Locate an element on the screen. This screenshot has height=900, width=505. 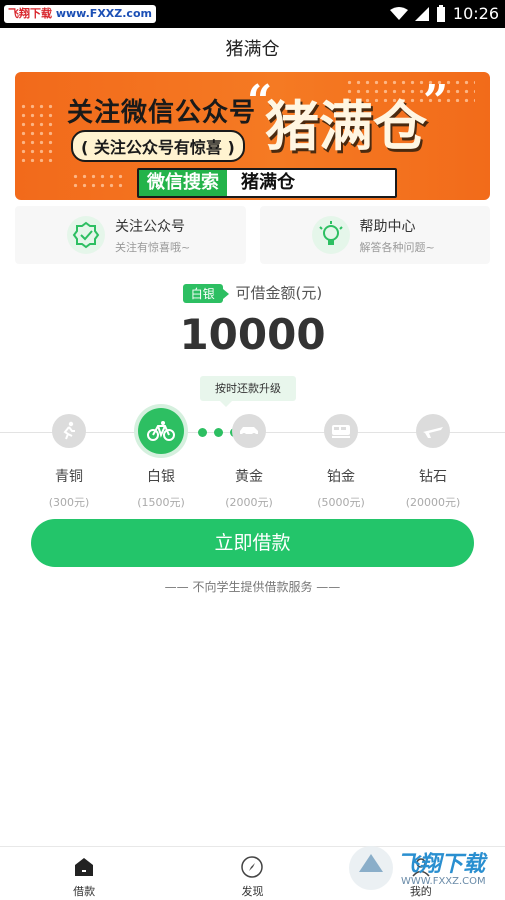
car-icon is located at coordinates (249, 431).